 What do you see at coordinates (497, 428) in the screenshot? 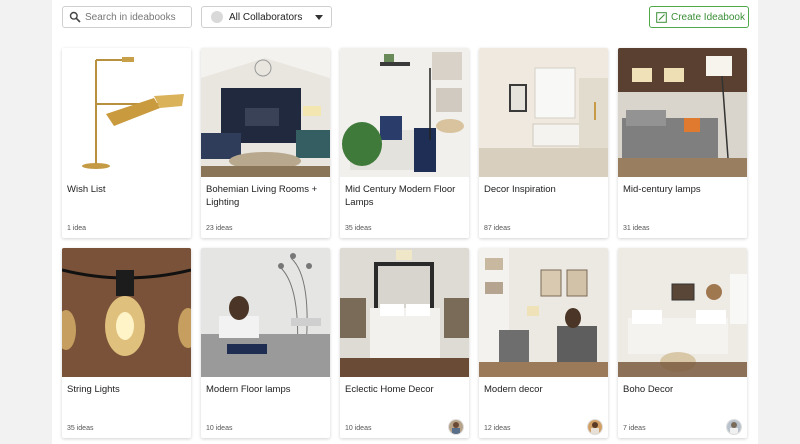
I see `ideabook-count: 12 ideas` at bounding box center [497, 428].